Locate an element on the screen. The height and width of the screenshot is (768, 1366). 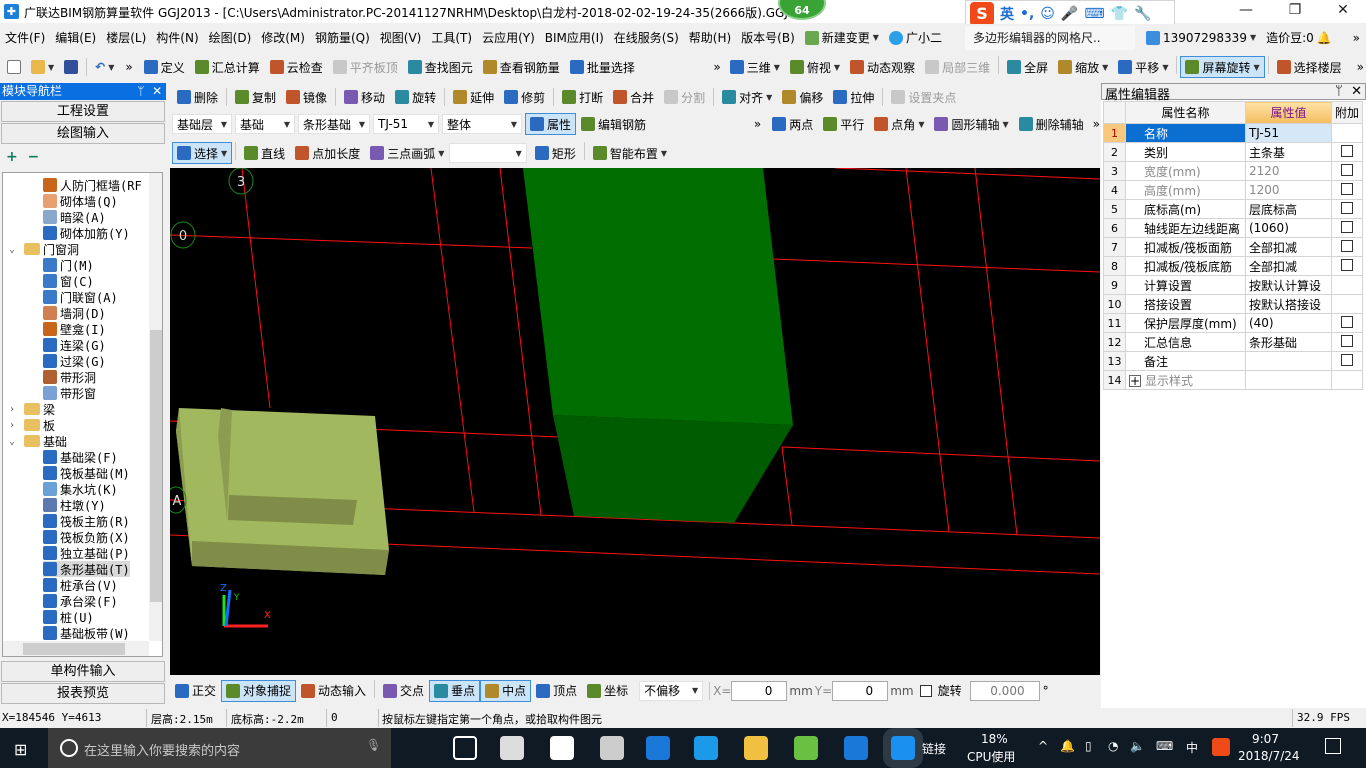
property-row: 9 计算设置 按默认计算设 is located at coordinates (1233, 285).